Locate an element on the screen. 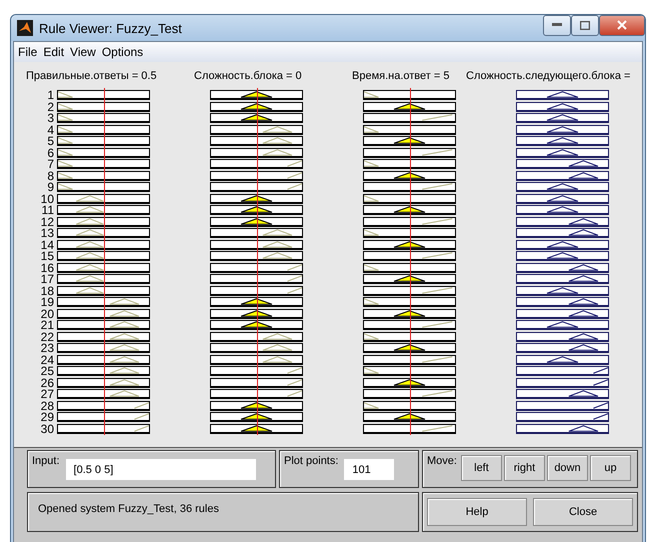 This screenshot has height=542, width=650. input-variable-label: Сложность.блока = 0 is located at coordinates (248, 77).